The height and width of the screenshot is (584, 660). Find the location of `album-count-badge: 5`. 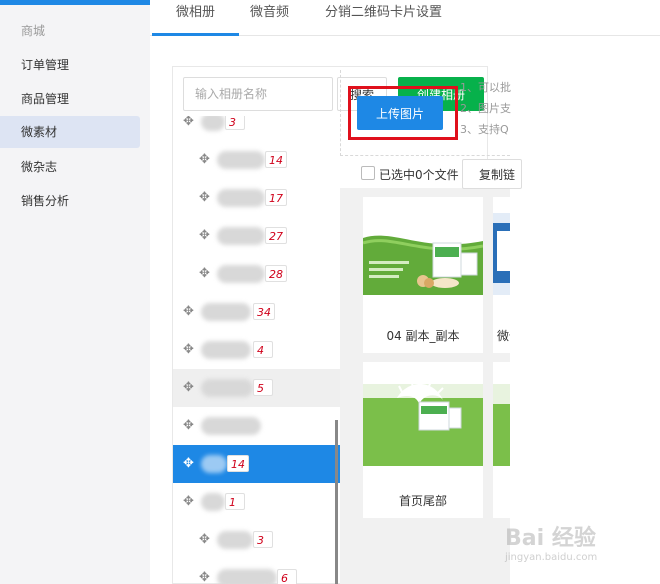

album-count-badge: 5 is located at coordinates (263, 387).